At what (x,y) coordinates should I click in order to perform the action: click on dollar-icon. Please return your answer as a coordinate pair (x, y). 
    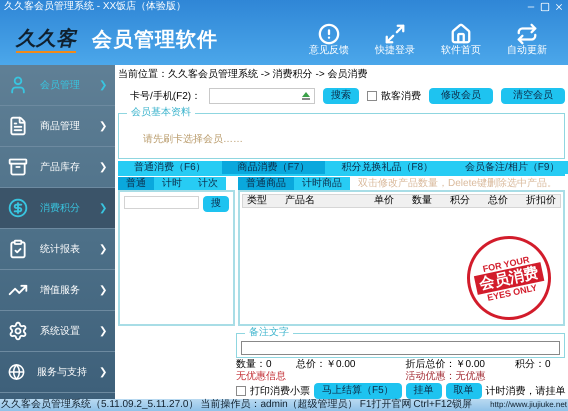
    Looking at the image, I should click on (18, 208).